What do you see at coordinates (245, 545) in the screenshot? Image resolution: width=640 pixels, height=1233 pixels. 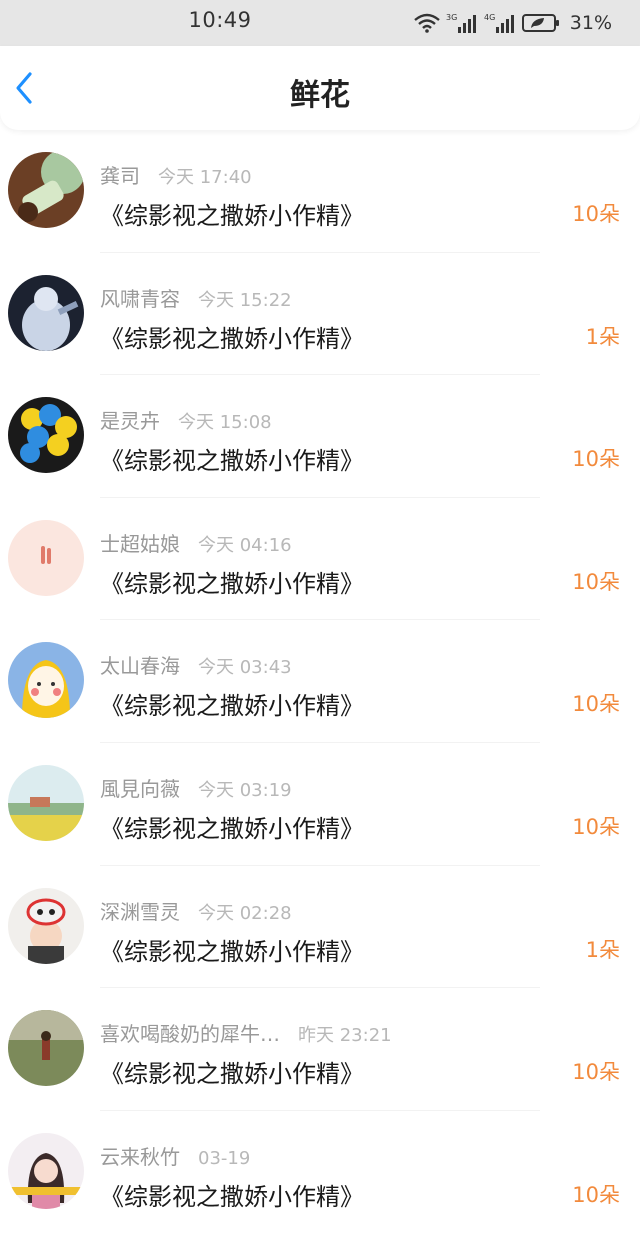 I see `timestamp: 今天 04:16` at bounding box center [245, 545].